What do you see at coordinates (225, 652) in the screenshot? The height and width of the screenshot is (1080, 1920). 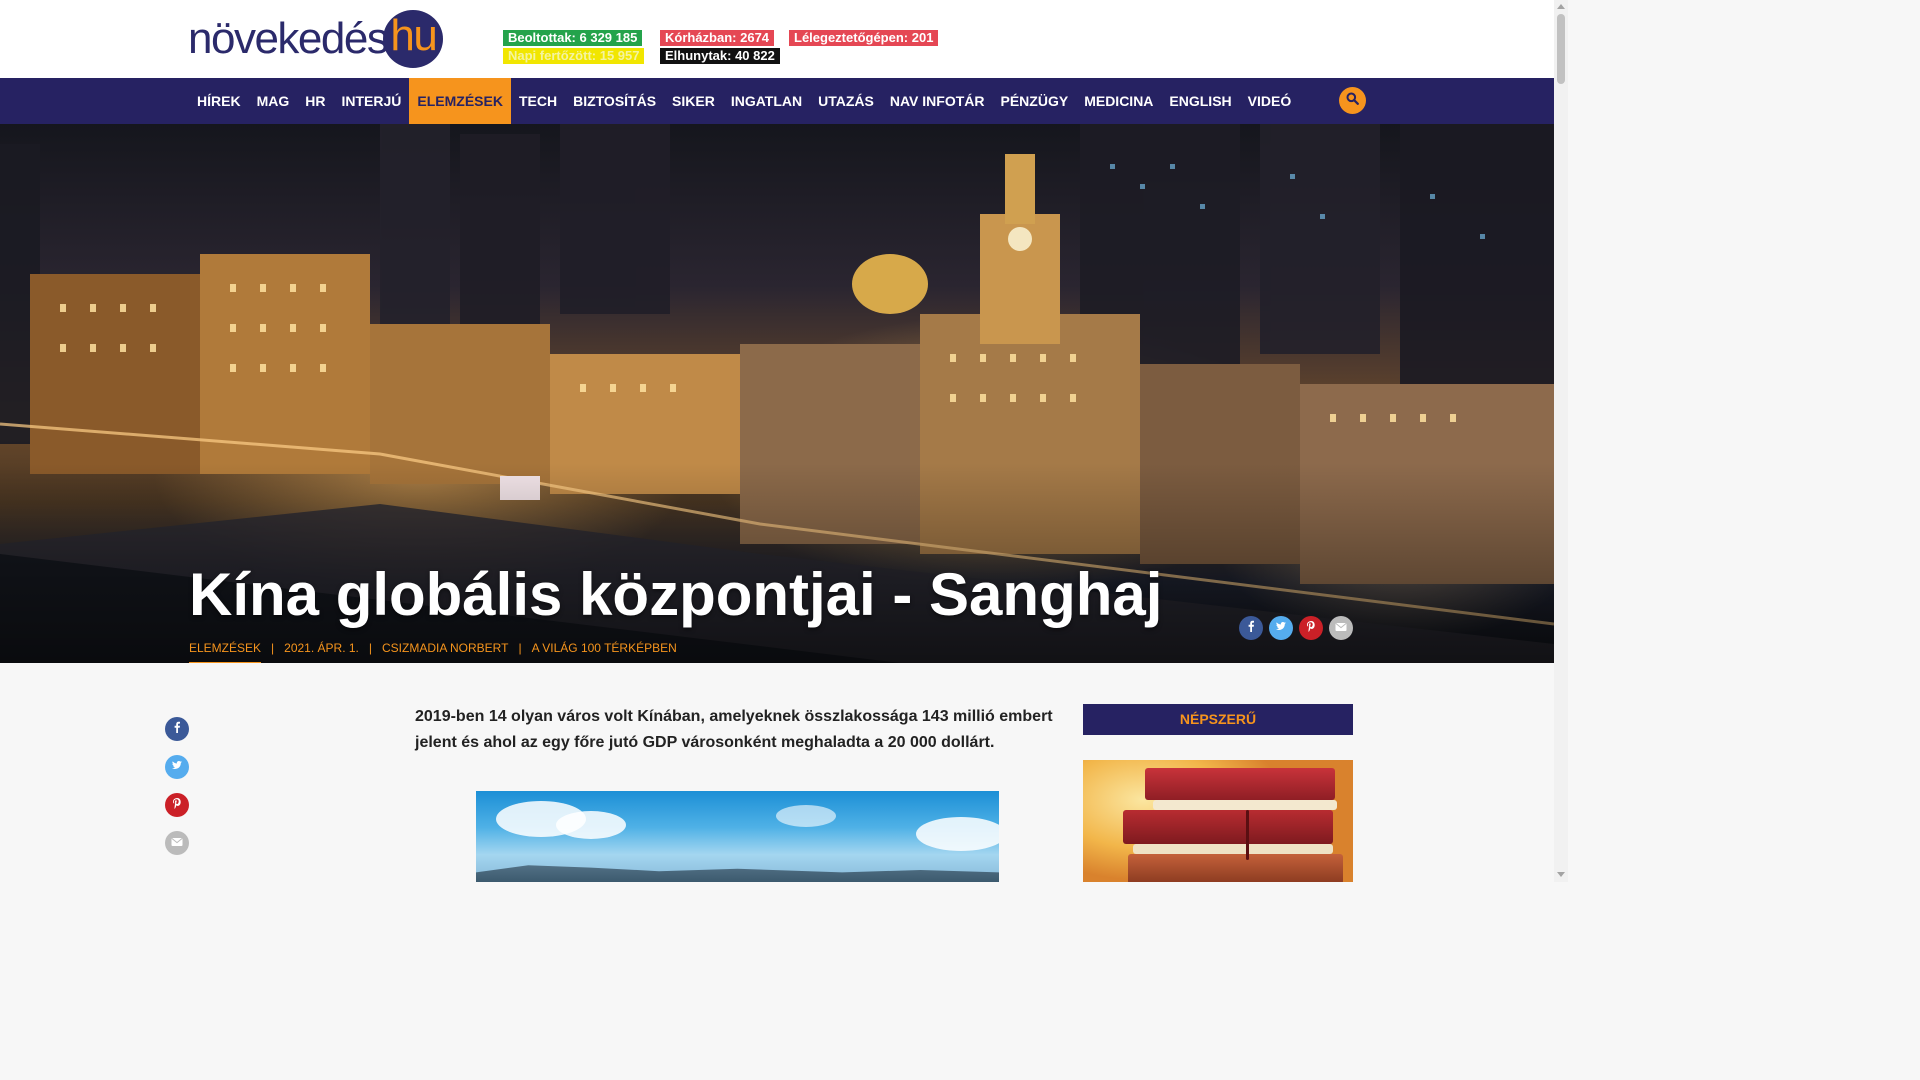 I see `meta-category: ELEMZÉSEK` at bounding box center [225, 652].